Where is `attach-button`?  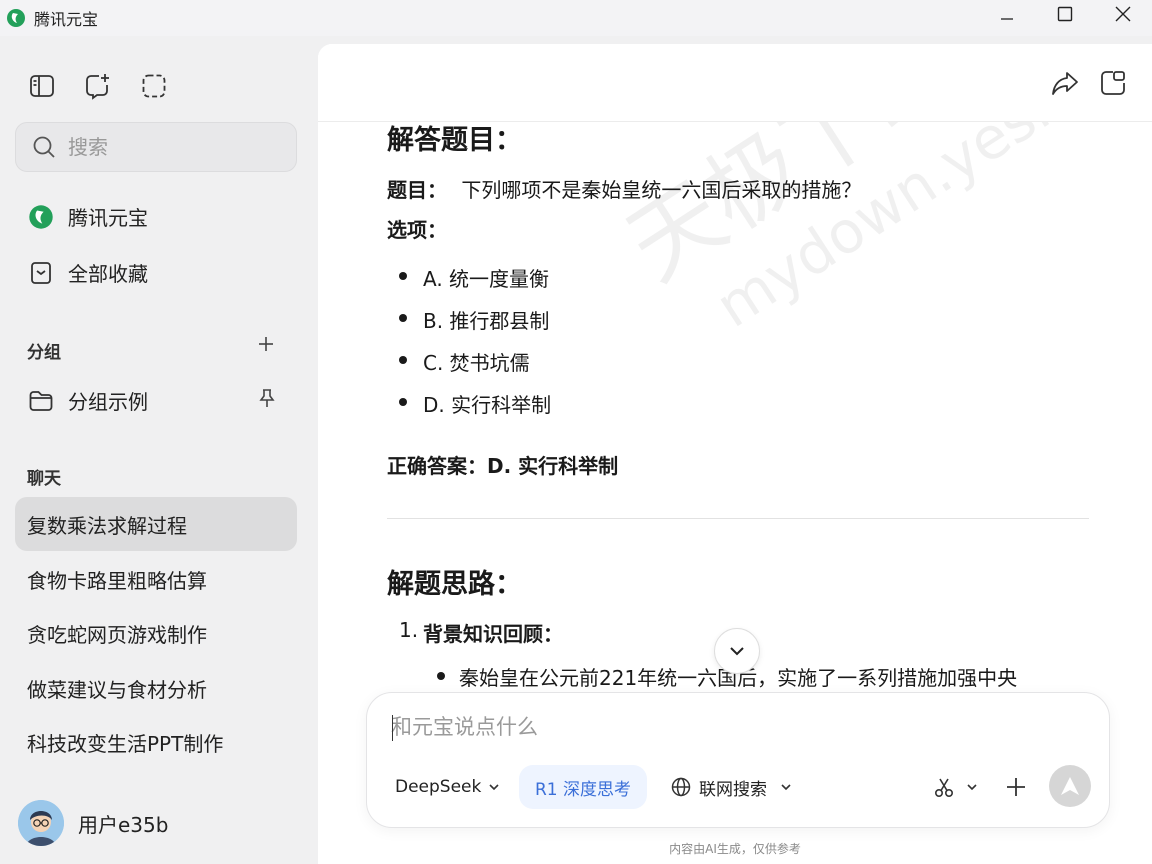
attach-button is located at coordinates (1016, 787).